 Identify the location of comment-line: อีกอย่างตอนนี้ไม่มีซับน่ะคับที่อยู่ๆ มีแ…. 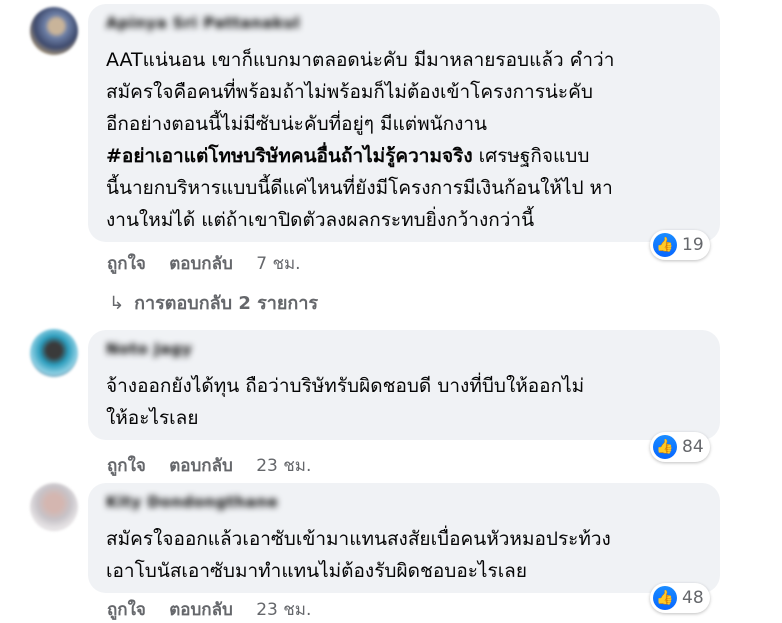
(297, 124).